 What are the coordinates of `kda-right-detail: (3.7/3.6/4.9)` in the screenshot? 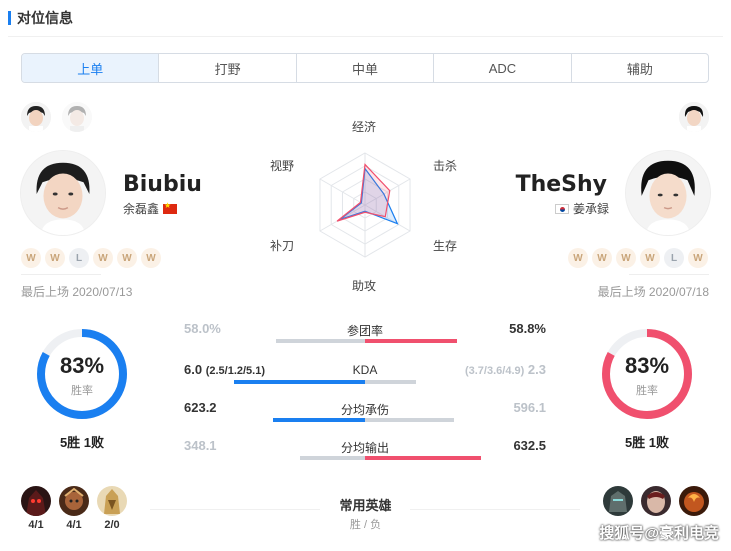 It's located at (494, 371).